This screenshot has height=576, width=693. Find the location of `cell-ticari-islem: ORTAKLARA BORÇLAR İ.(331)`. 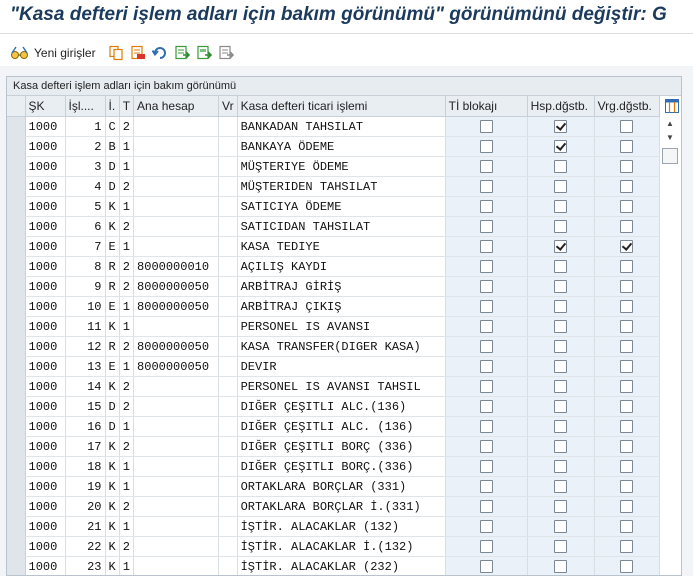

cell-ticari-islem: ORTAKLARA BORÇLAR İ.(331) is located at coordinates (341, 506).